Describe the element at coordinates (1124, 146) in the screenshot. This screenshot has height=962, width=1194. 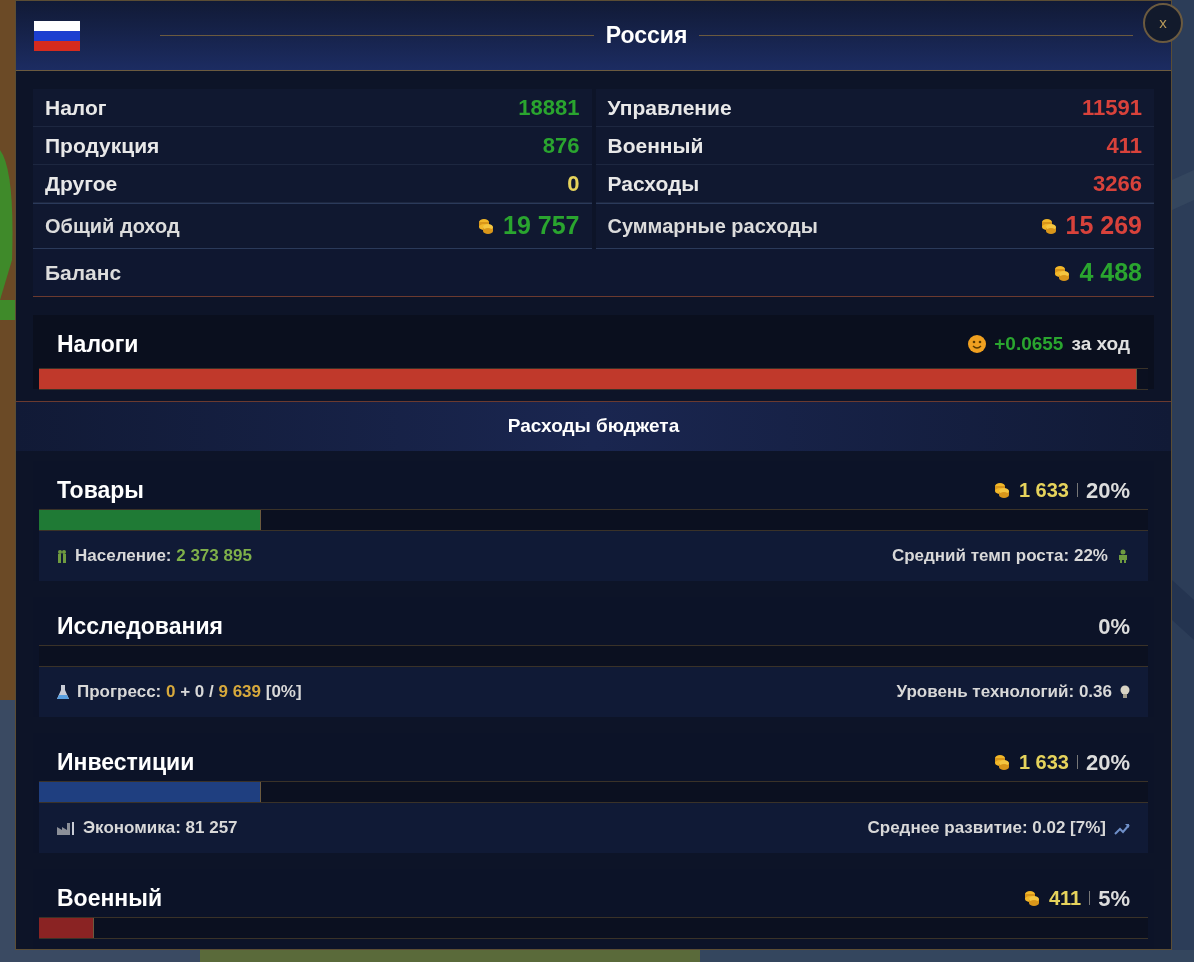
I see `stat-value: 411` at that location.